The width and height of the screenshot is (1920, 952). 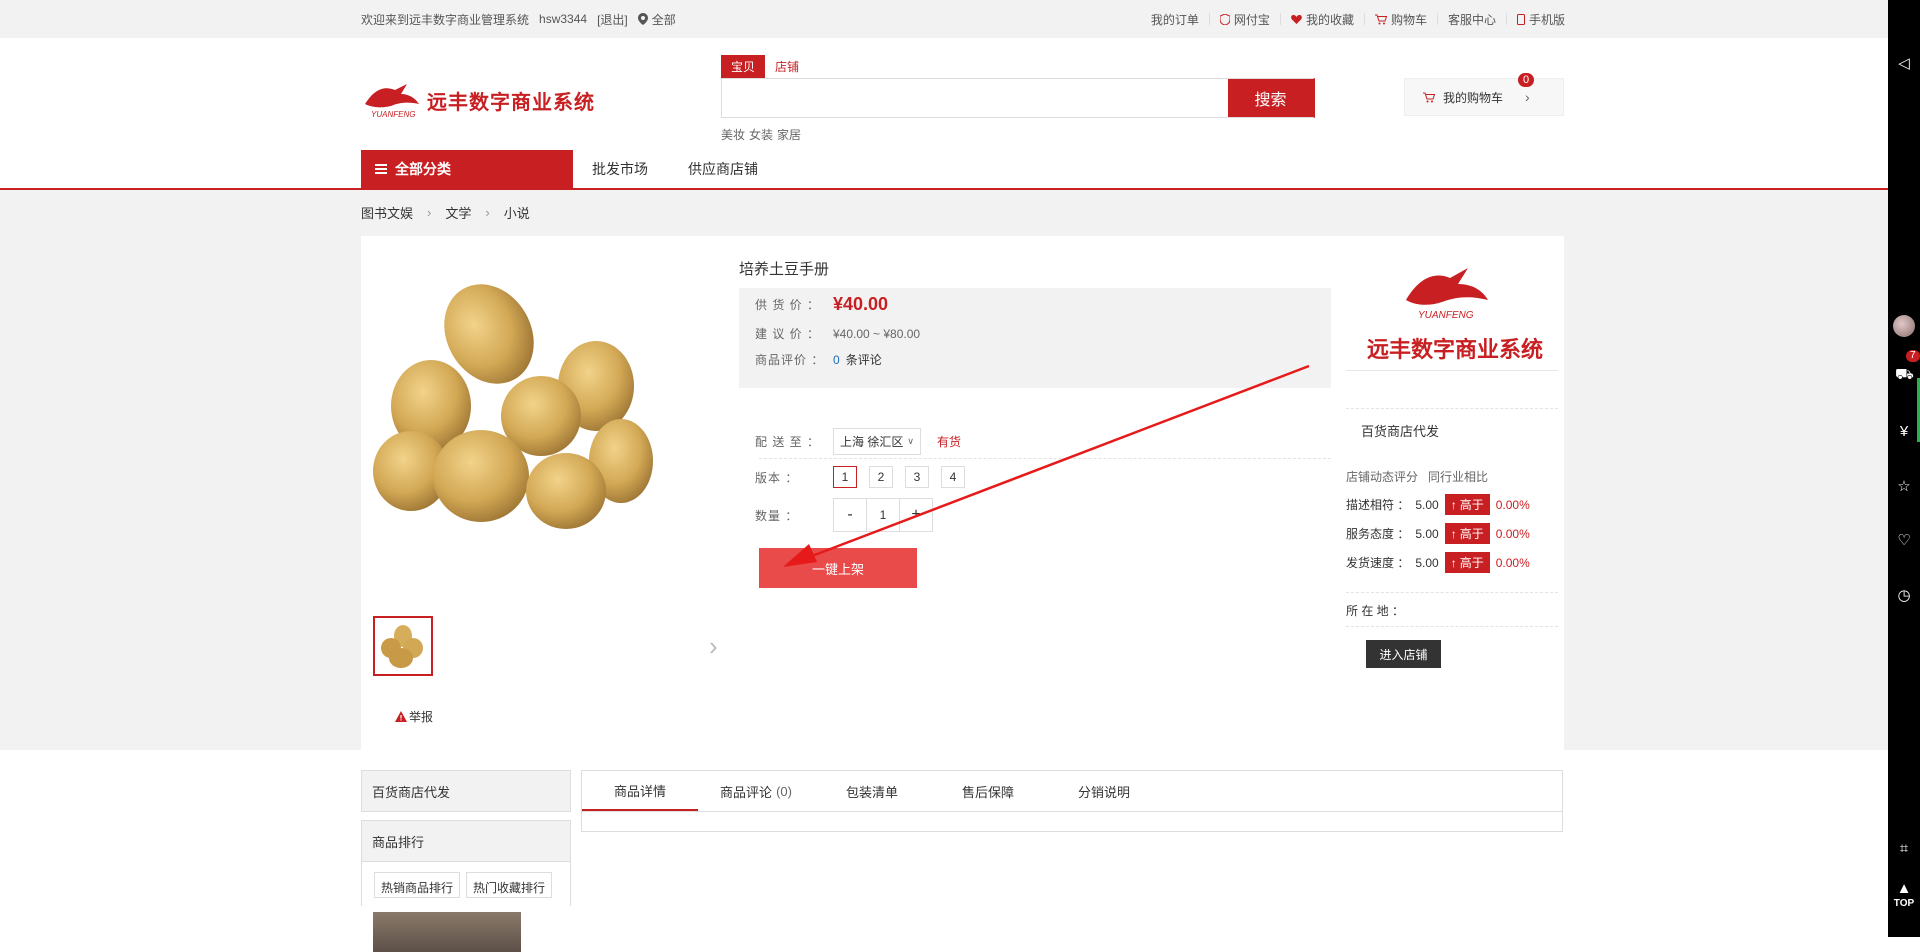 What do you see at coordinates (861, 304) in the screenshot?
I see `supply-price: ¥40.00` at bounding box center [861, 304].